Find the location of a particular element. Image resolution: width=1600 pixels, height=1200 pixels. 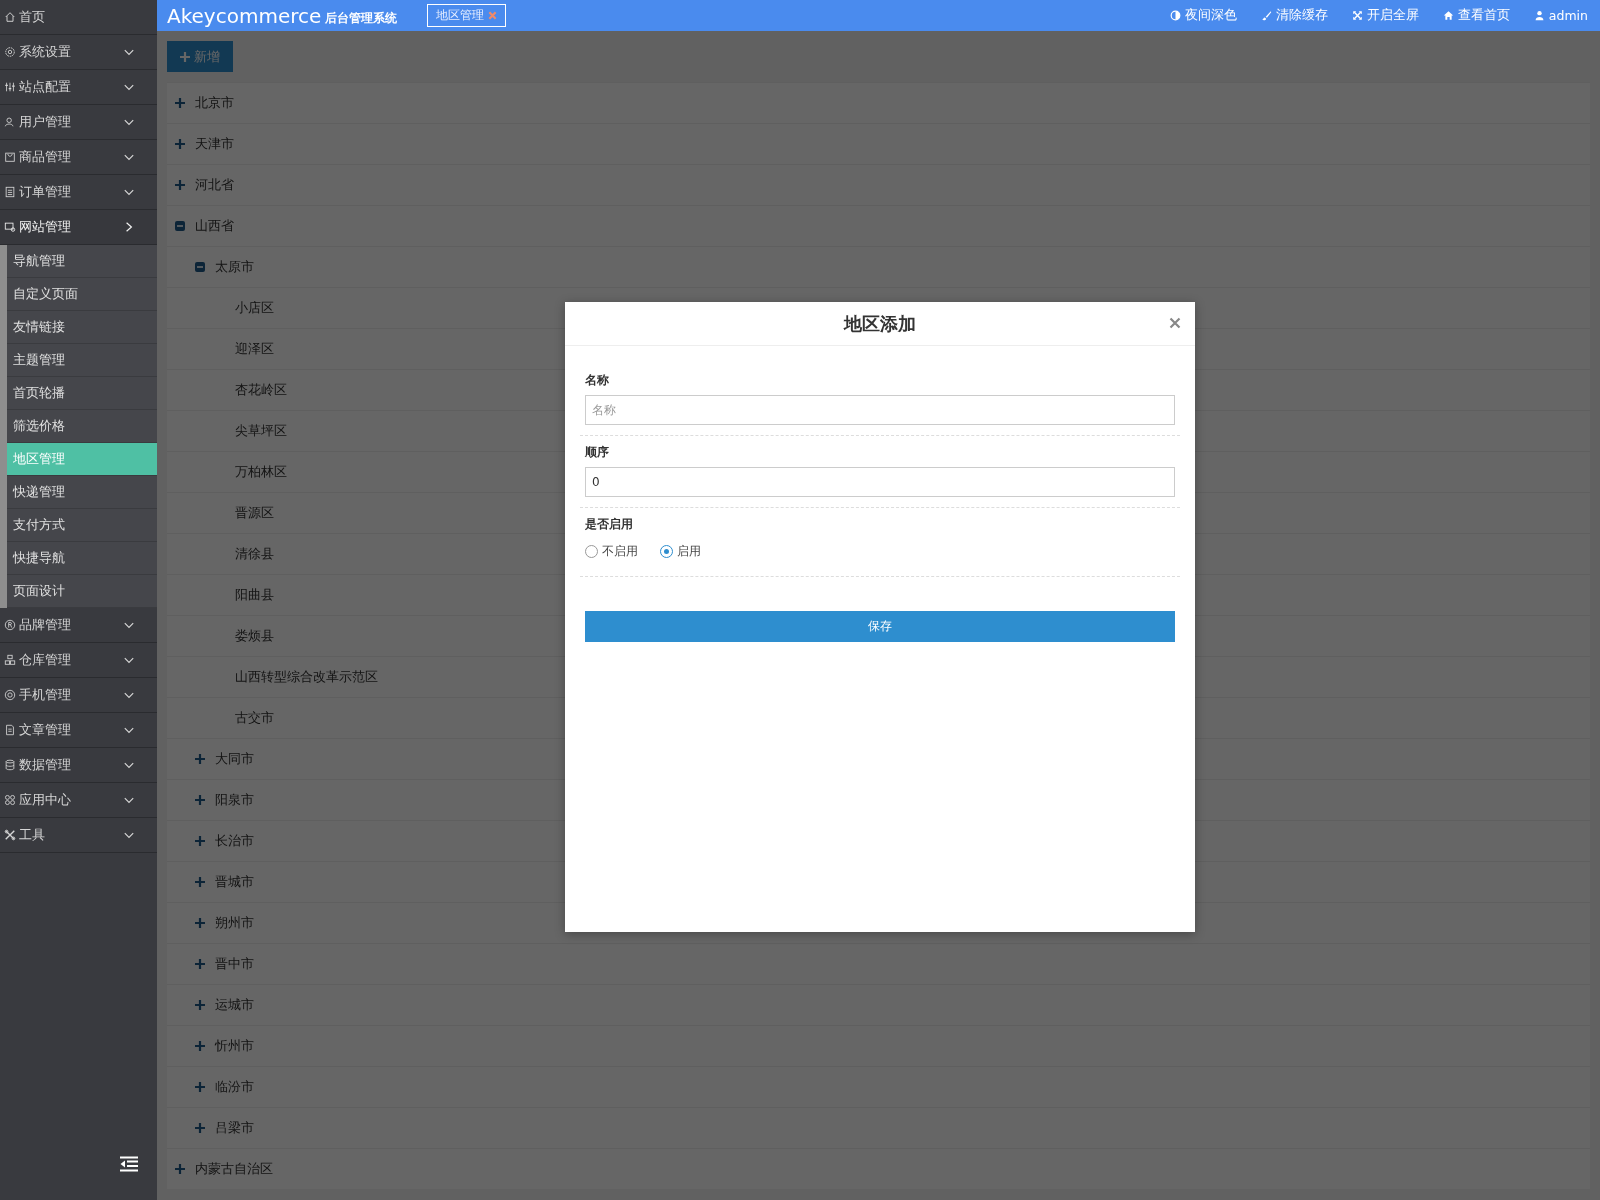

region-name: 天津市 is located at coordinates (214, 144).